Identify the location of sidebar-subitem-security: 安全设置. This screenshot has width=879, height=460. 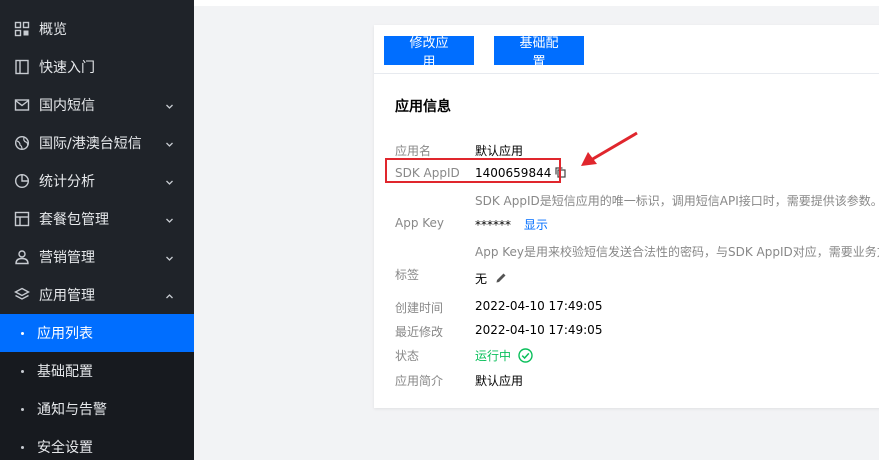
(97, 444).